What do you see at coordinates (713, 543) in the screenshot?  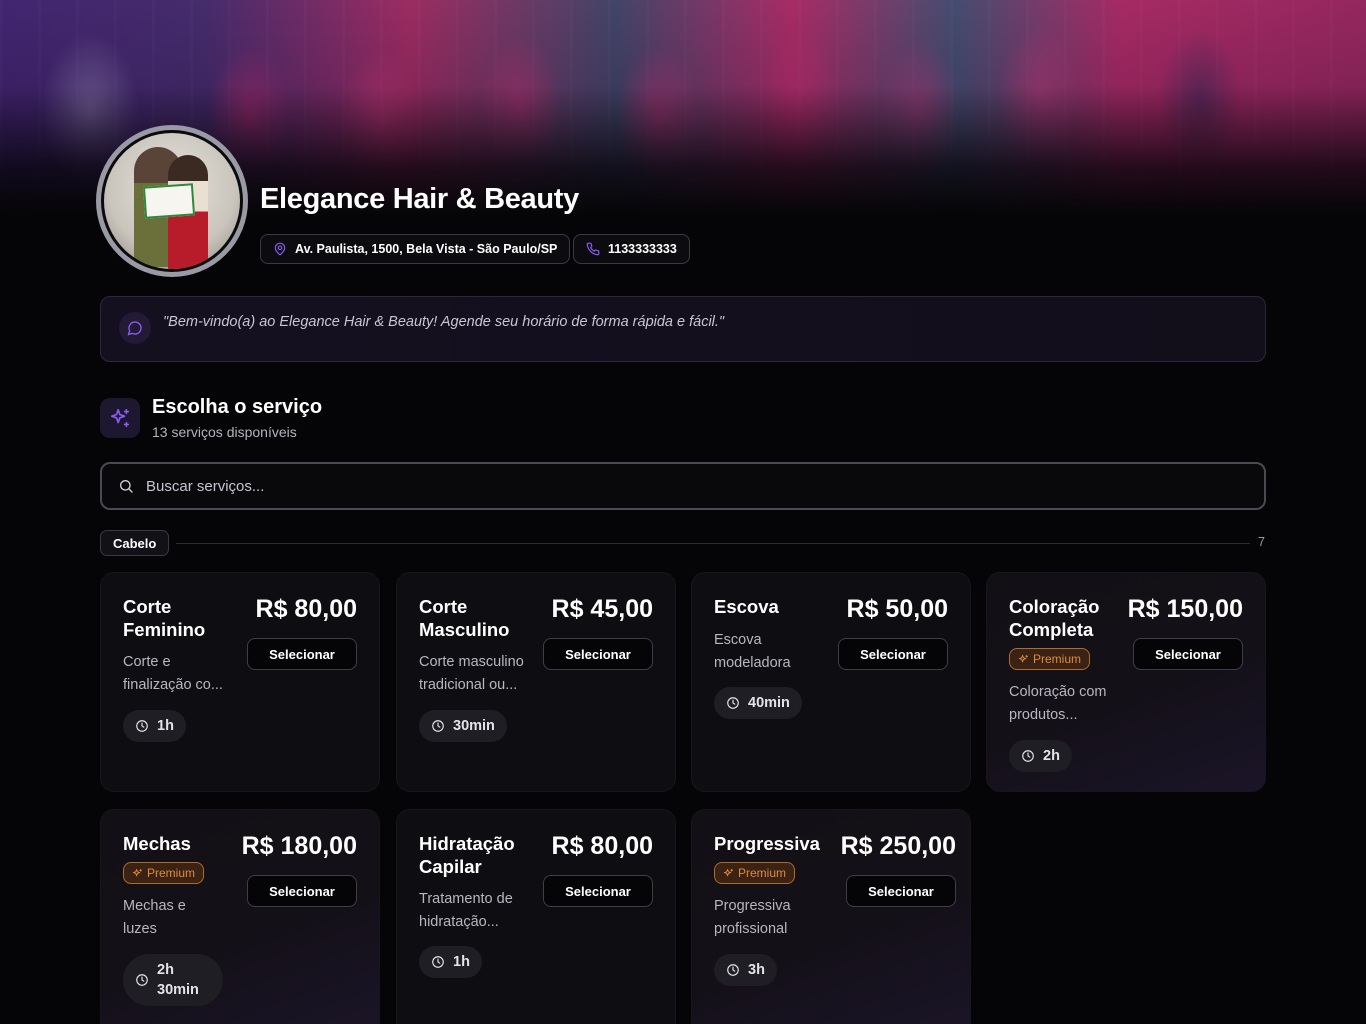 I see `category-divider` at bounding box center [713, 543].